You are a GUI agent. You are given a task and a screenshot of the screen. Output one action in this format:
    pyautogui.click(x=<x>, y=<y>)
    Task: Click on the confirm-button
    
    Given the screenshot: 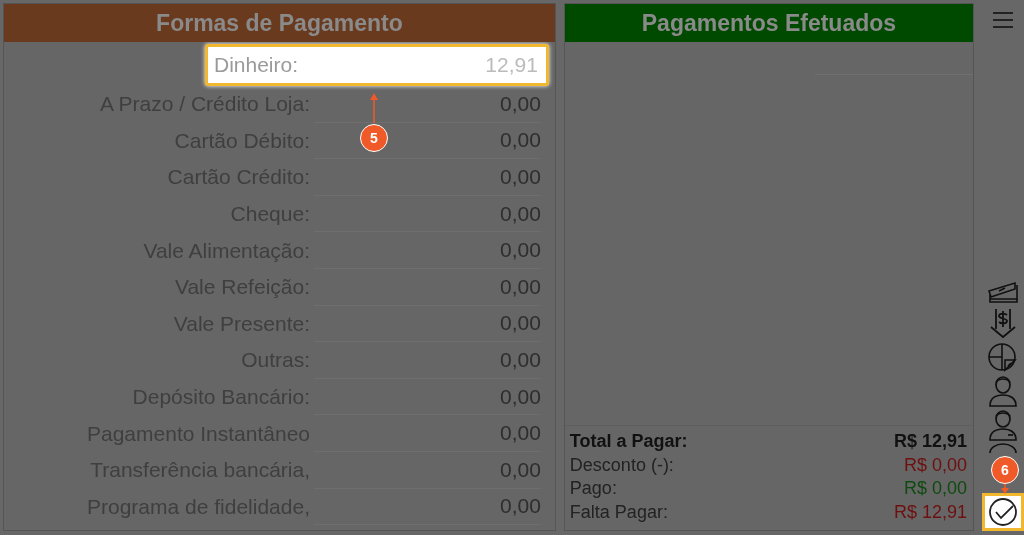 What is the action you would take?
    pyautogui.click(x=1003, y=512)
    